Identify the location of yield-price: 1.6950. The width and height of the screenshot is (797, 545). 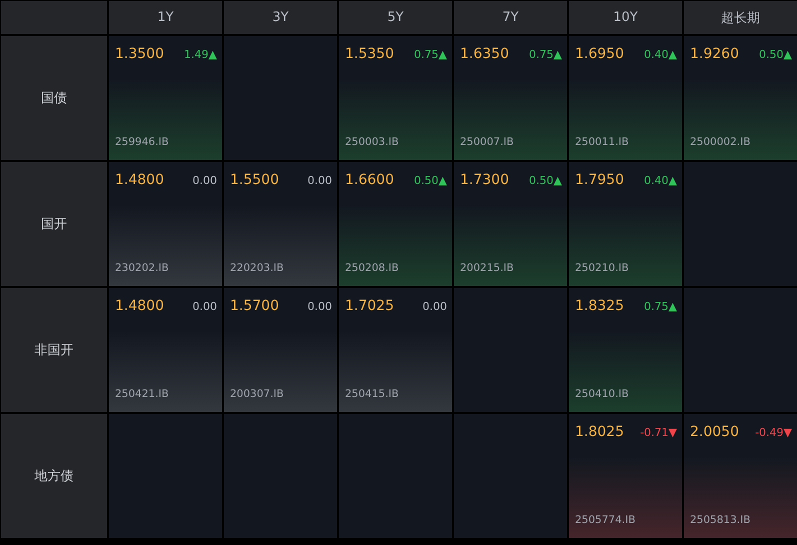
(599, 54).